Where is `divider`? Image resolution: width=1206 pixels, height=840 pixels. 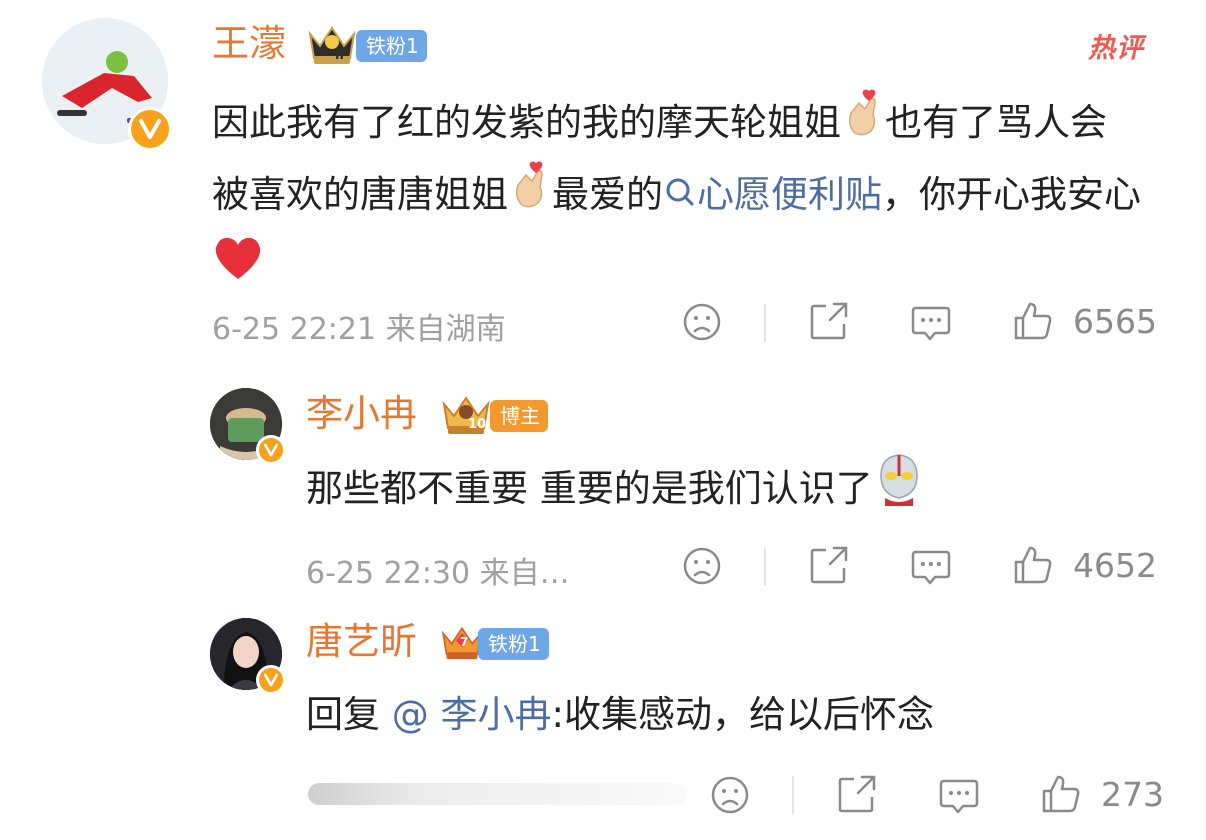
divider is located at coordinates (793, 795).